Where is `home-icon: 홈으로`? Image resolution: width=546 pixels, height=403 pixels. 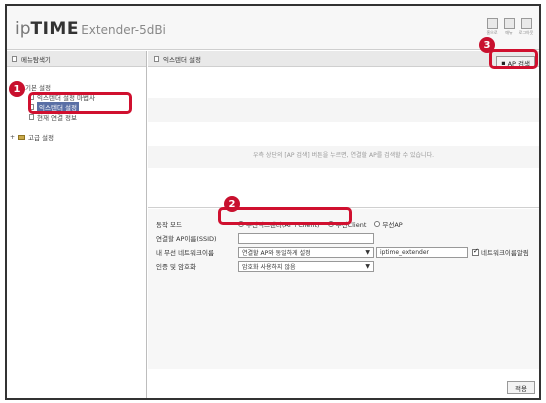
home-icon: 홈으로 is located at coordinates (492, 28).